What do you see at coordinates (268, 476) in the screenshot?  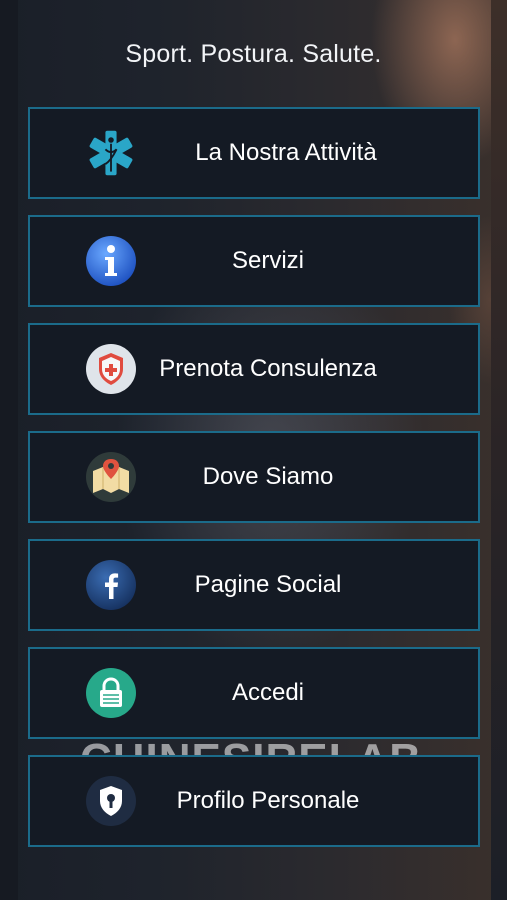 I see `menu-item-label: Dove Siamo` at bounding box center [268, 476].